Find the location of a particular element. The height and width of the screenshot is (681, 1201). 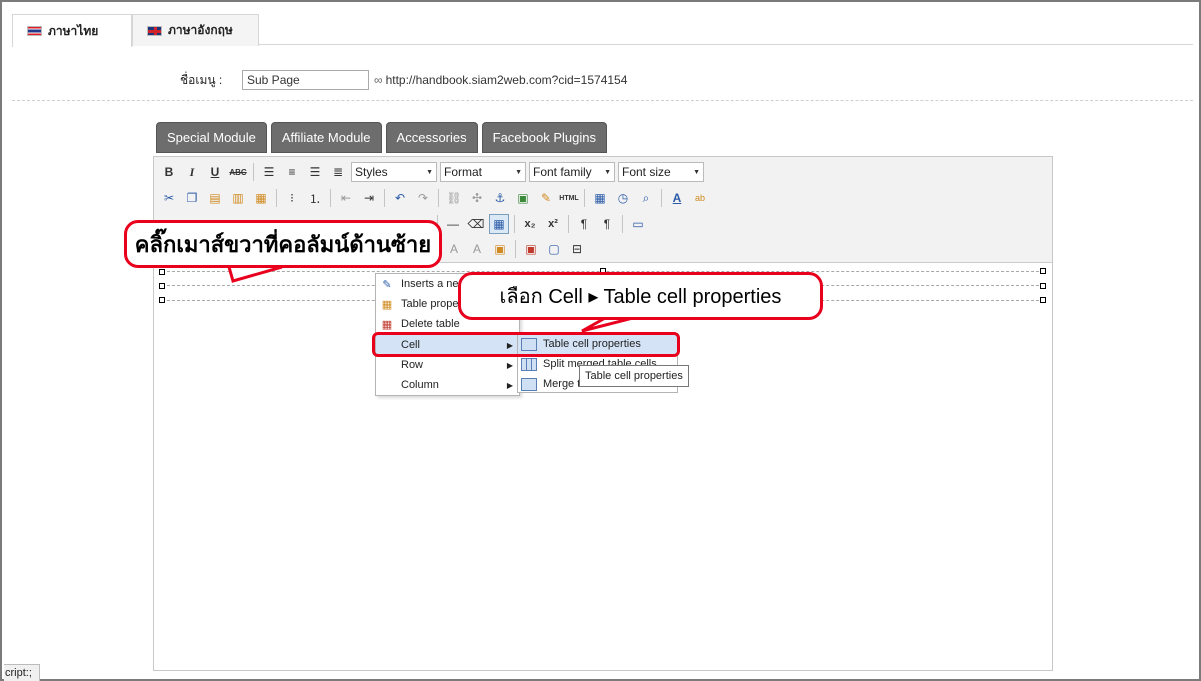

remove-format-icon: ⌫ is located at coordinates (476, 224).